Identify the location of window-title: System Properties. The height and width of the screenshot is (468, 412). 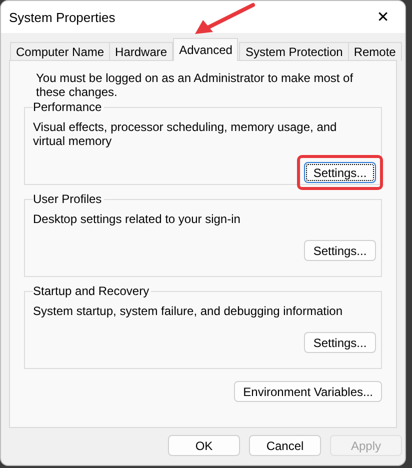
(62, 17).